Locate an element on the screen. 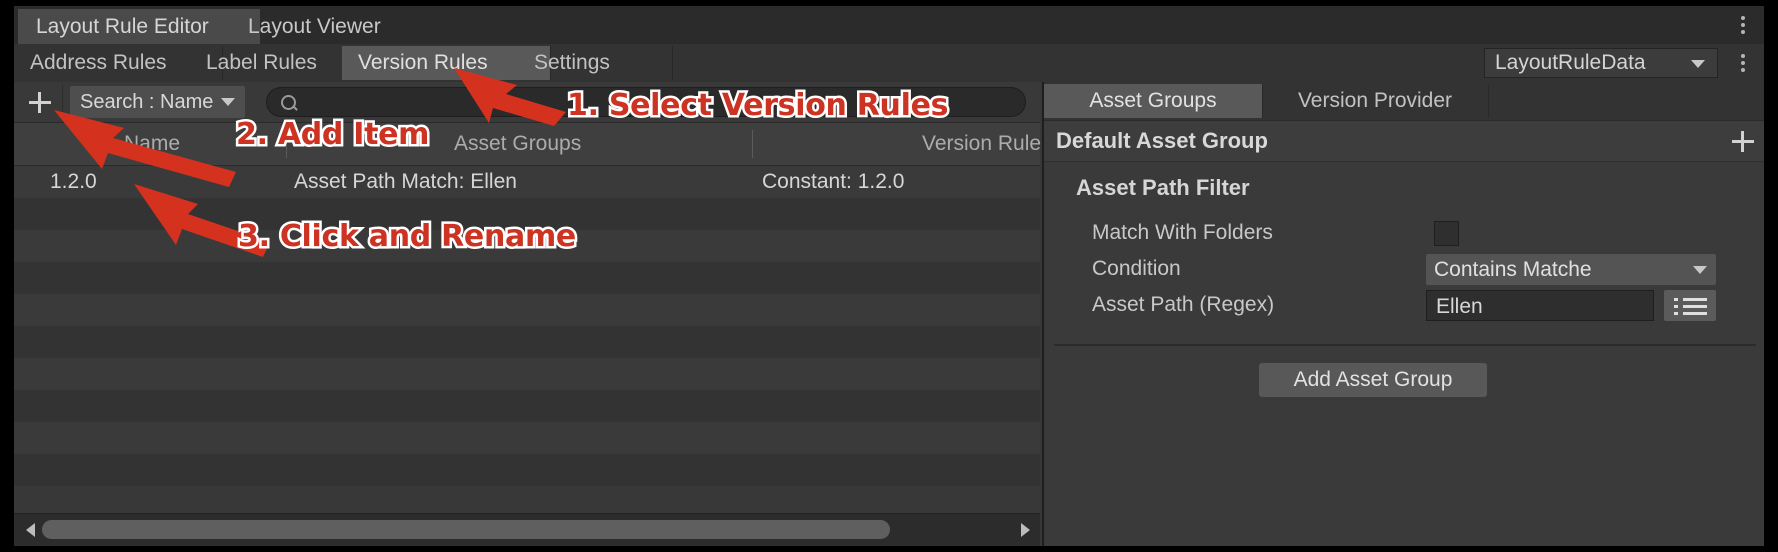 The height and width of the screenshot is (552, 1778). annotation-1: 1. Select Version Rules is located at coordinates (757, 106).